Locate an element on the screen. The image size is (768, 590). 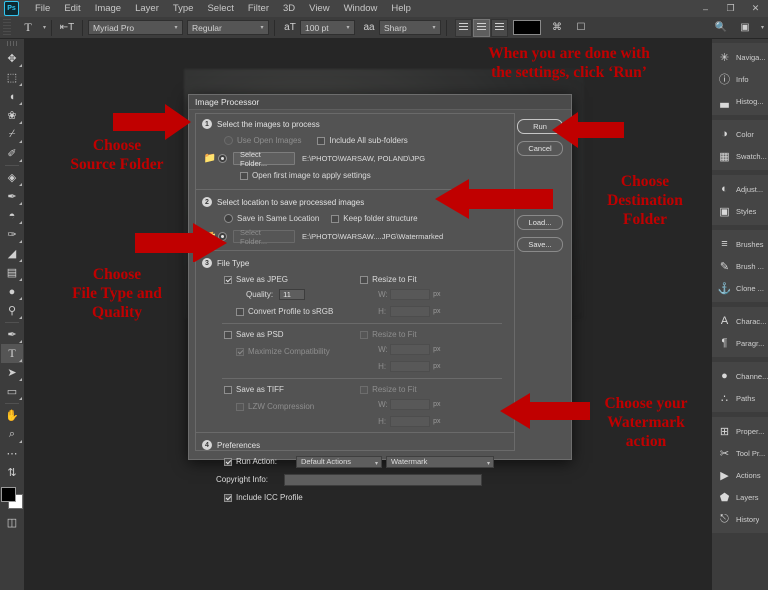
keep-folder-structure-checkbox is located at coordinates (335, 218).